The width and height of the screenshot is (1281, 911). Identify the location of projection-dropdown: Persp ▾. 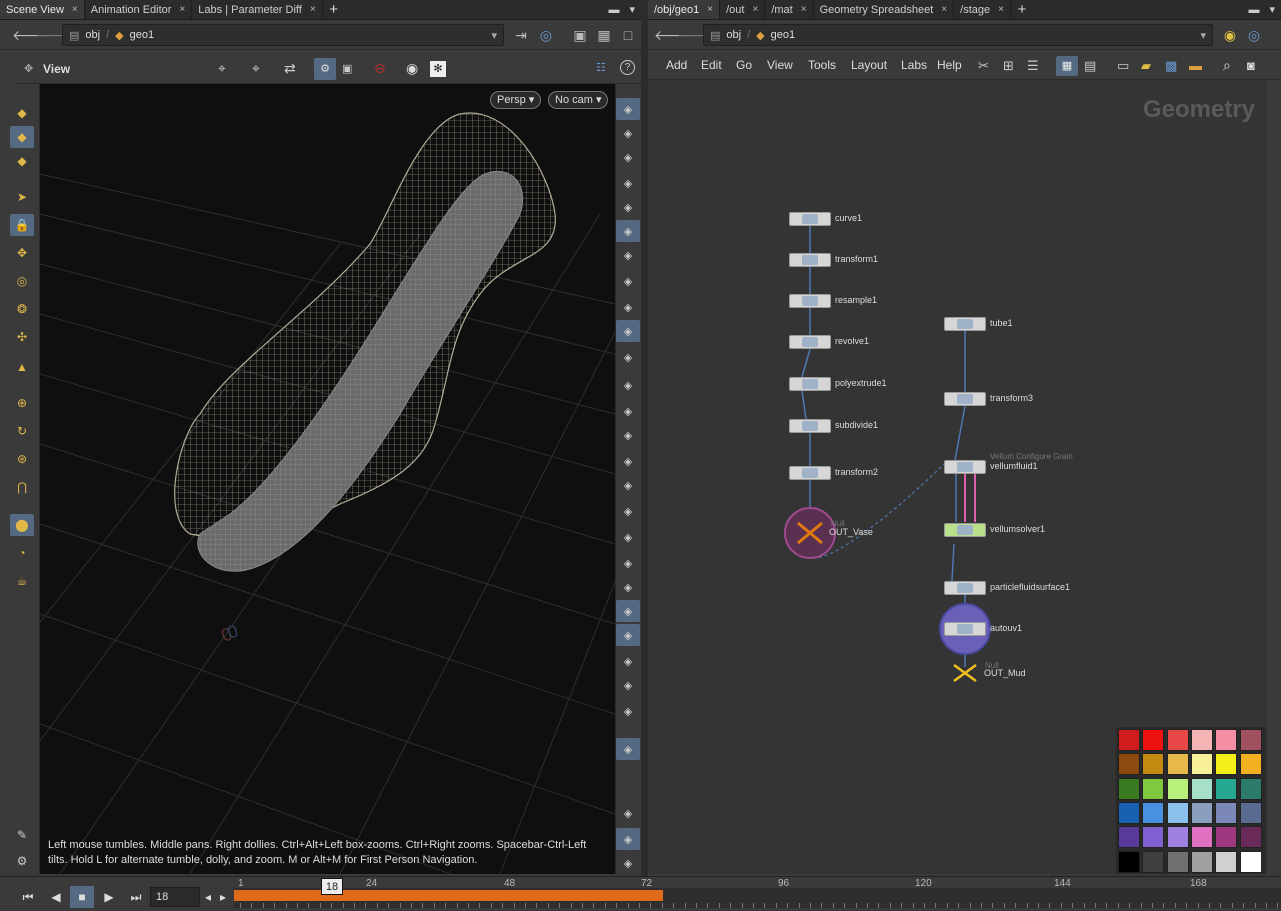
(516, 100).